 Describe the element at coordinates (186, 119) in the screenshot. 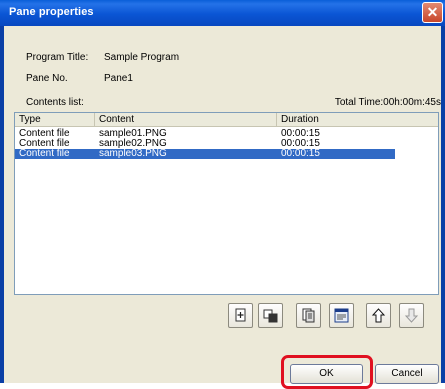

I see `column-header-content: Content` at that location.